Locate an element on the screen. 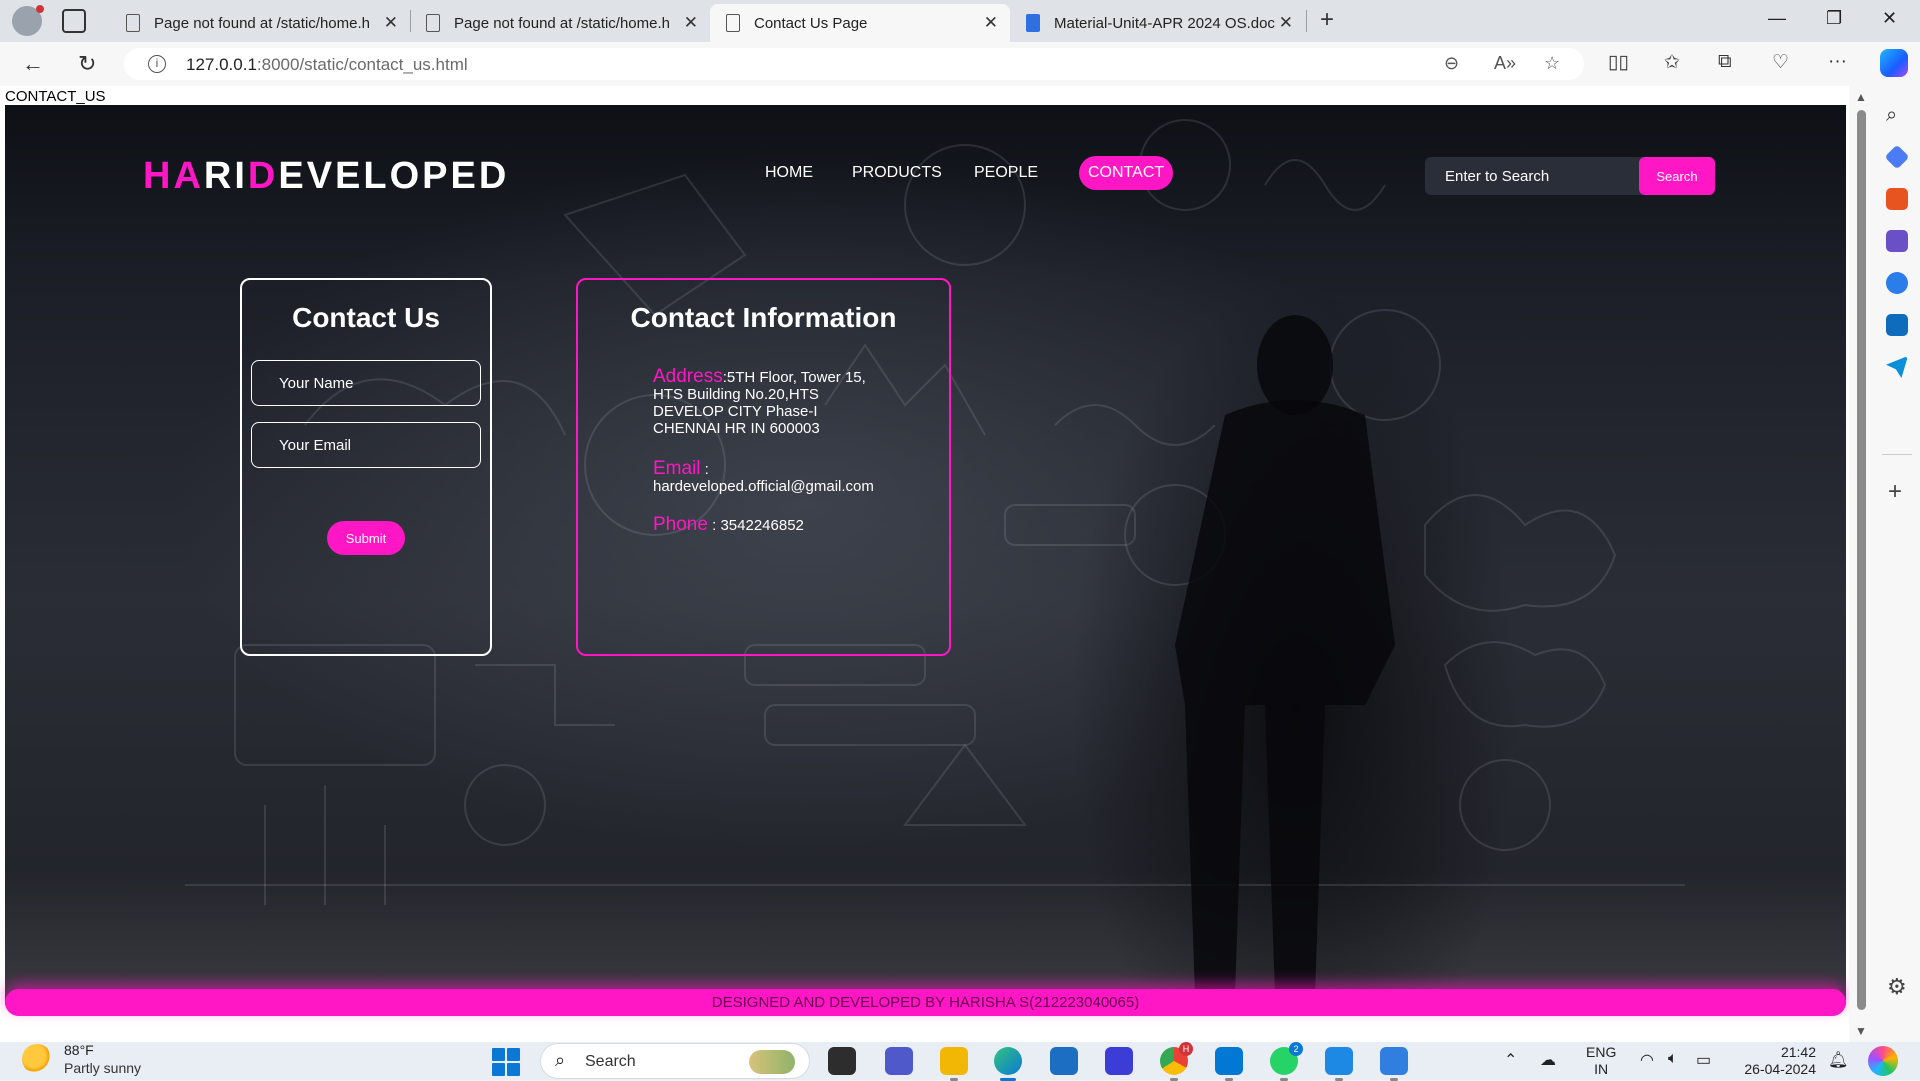  back-arrow-icon: ← is located at coordinates (33, 64).